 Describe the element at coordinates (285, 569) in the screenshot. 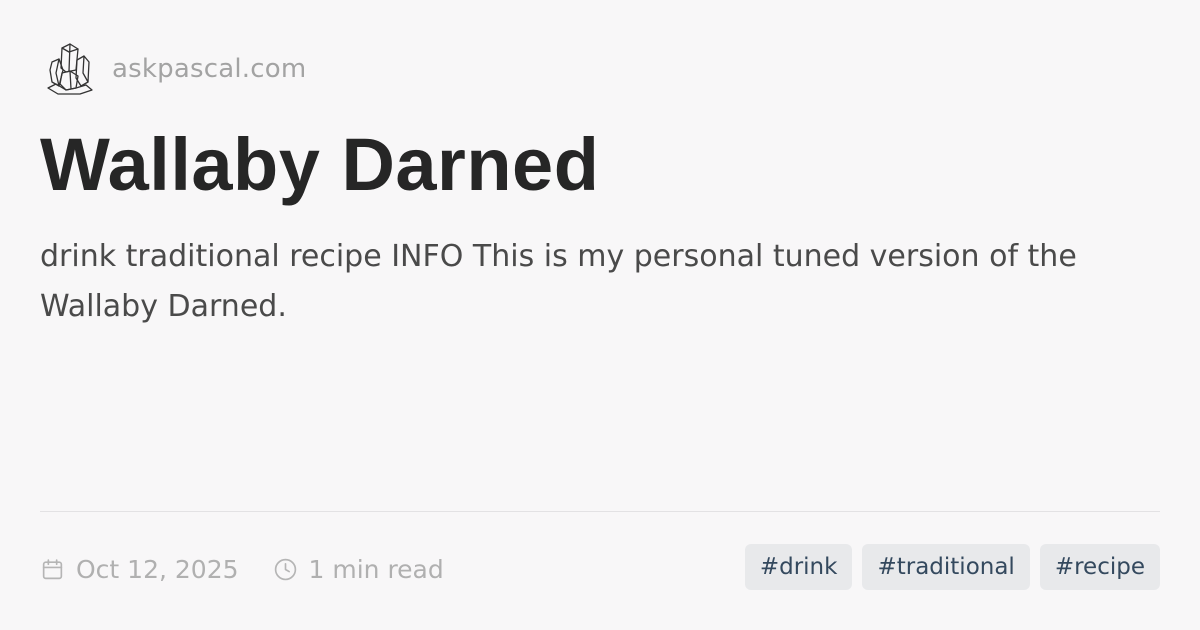

I see `clock-icon` at that location.